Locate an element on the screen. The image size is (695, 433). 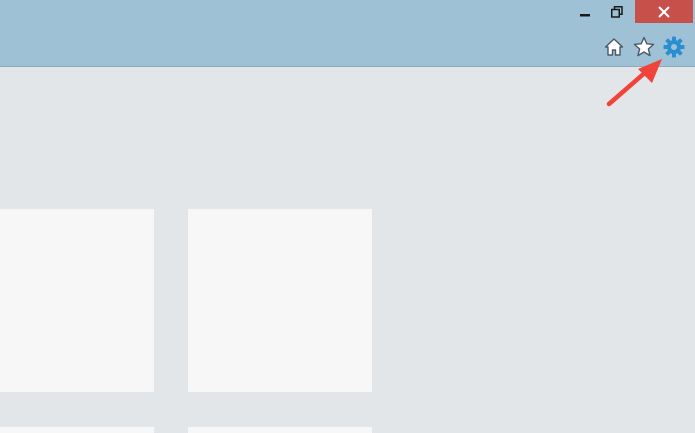
minimize-icon is located at coordinates (585, 14).